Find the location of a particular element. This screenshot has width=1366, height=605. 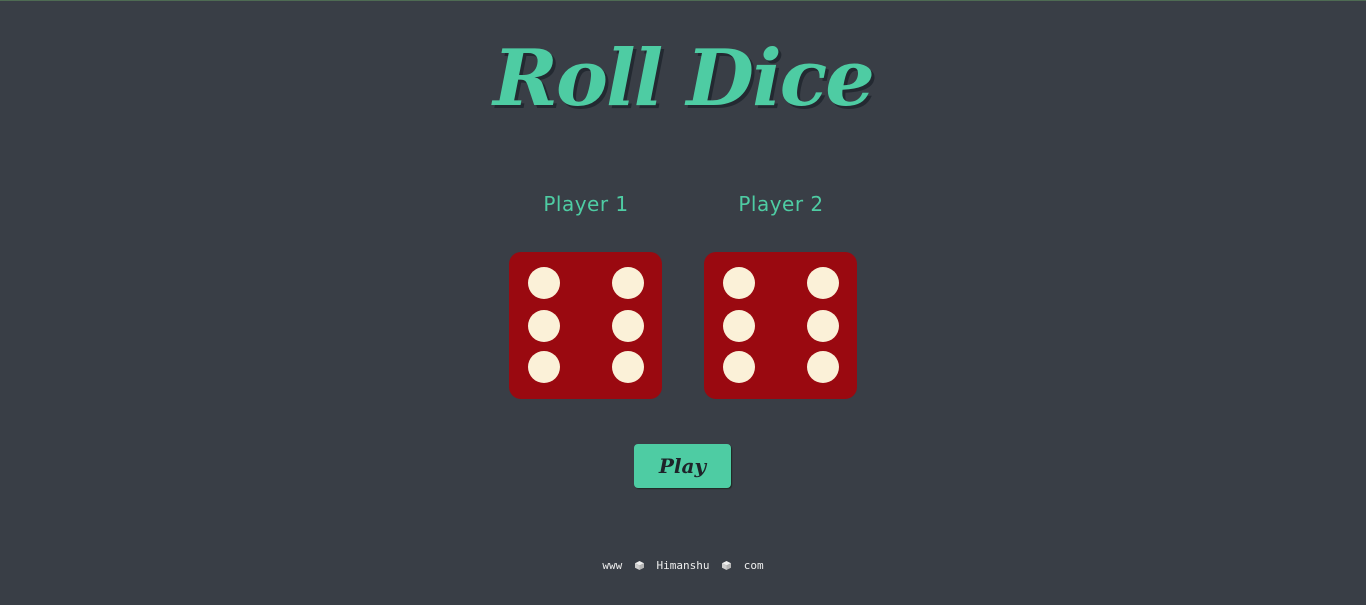

page-title: Roll Dice is located at coordinates (684, 78).